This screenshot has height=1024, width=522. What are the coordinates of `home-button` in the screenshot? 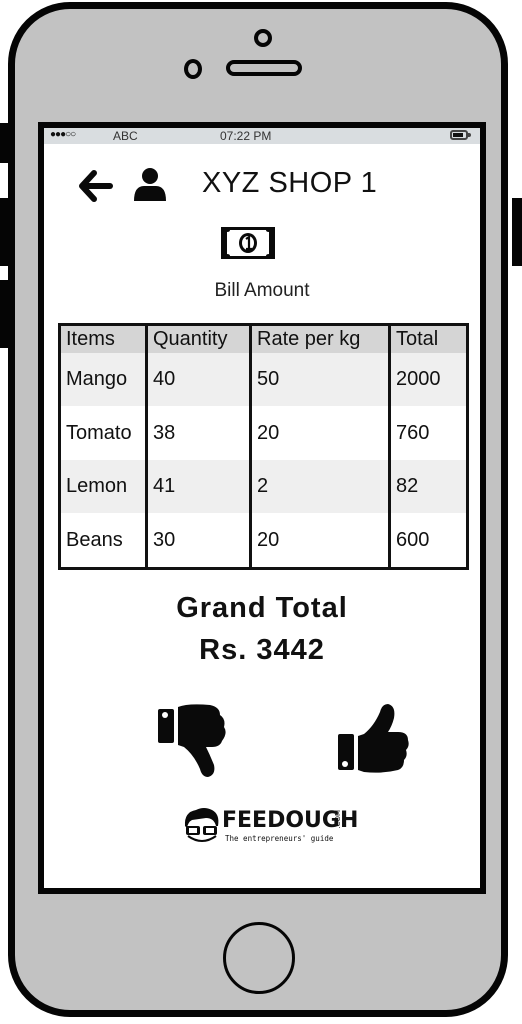 It's located at (259, 958).